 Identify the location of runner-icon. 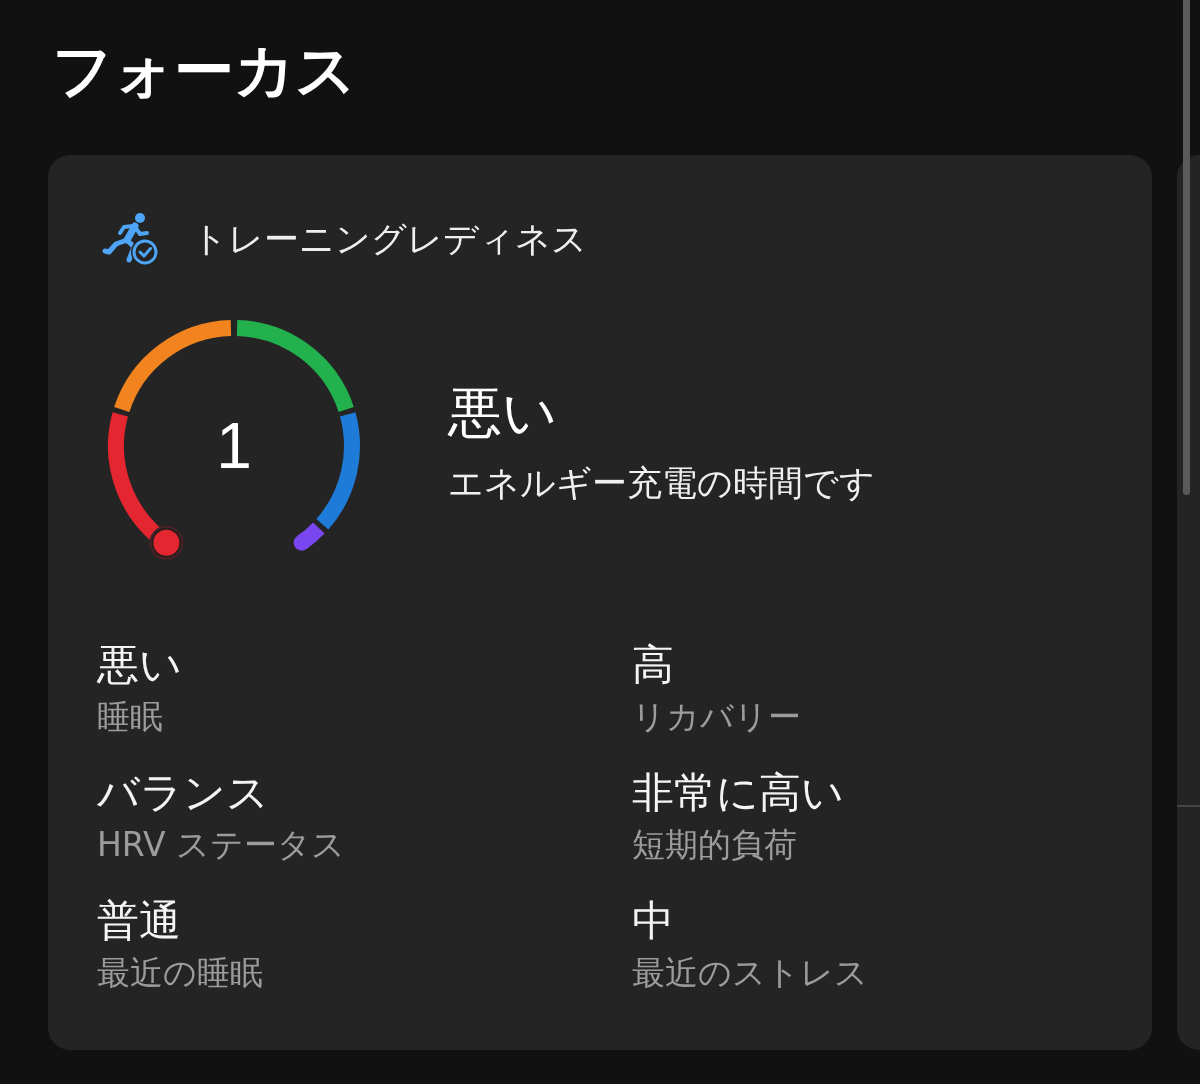
(131, 239).